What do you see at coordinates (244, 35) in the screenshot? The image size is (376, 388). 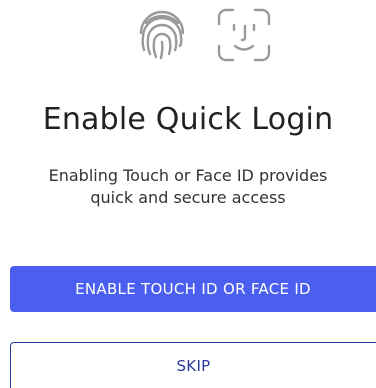 I see `face-id-icon` at bounding box center [244, 35].